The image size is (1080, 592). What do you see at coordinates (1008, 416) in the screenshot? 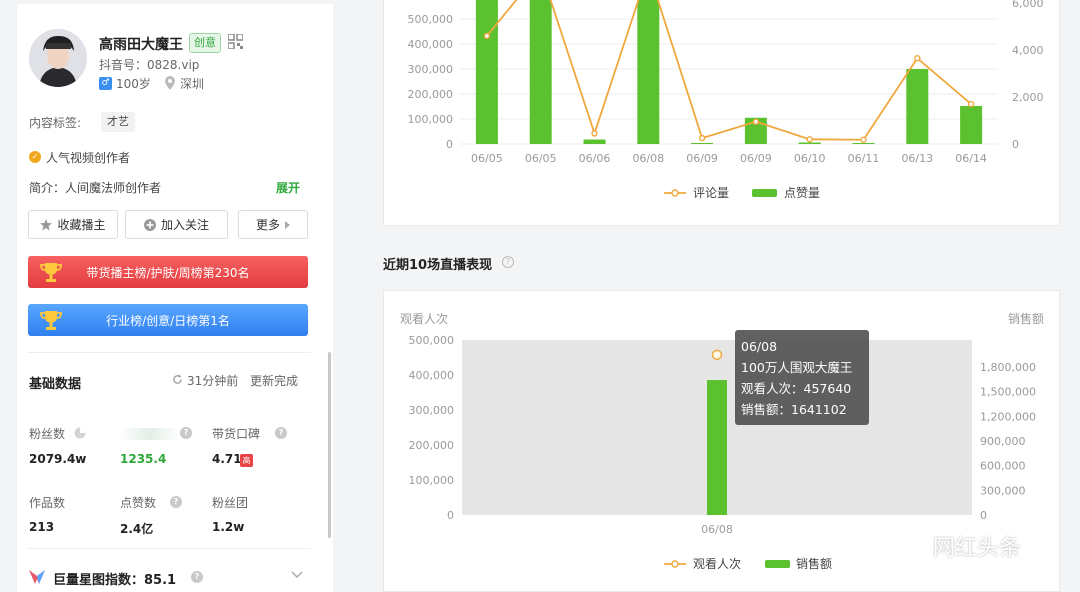
I see `y-tick-right: 1,200,000` at bounding box center [1008, 416].